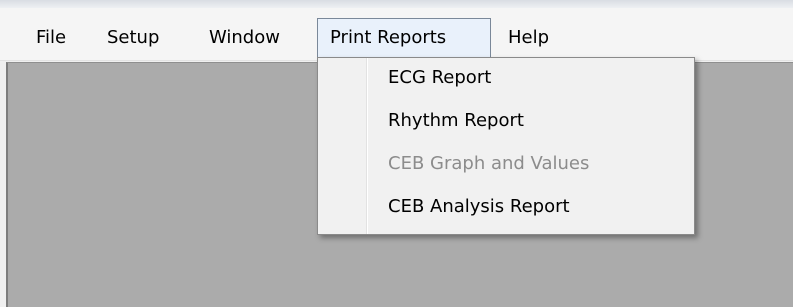 This screenshot has height=307, width=793. What do you see at coordinates (367, 146) in the screenshot?
I see `menu-gutter-separator` at bounding box center [367, 146].